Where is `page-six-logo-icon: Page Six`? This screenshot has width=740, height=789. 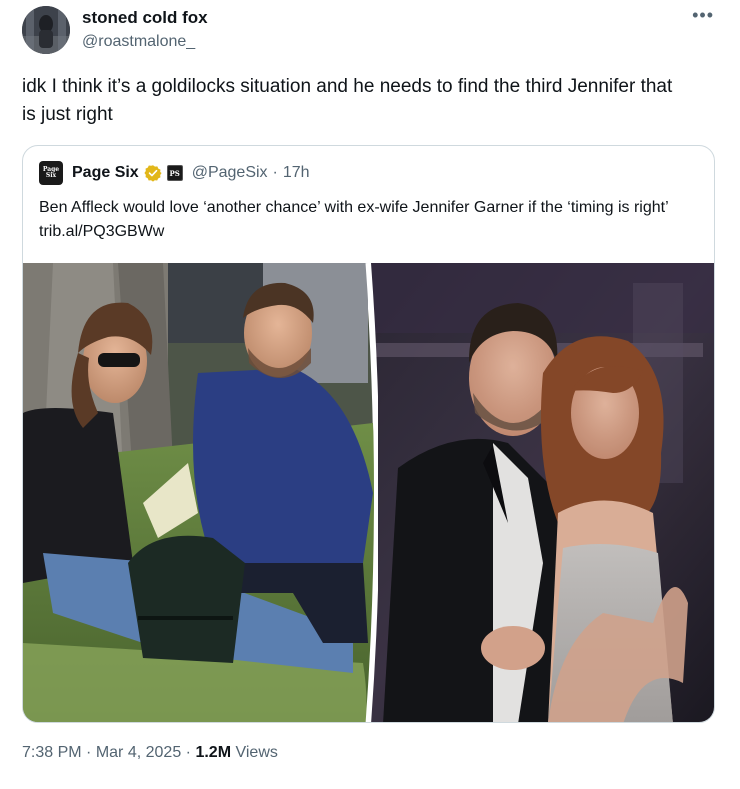 page-six-logo-icon: Page Six is located at coordinates (51, 173).